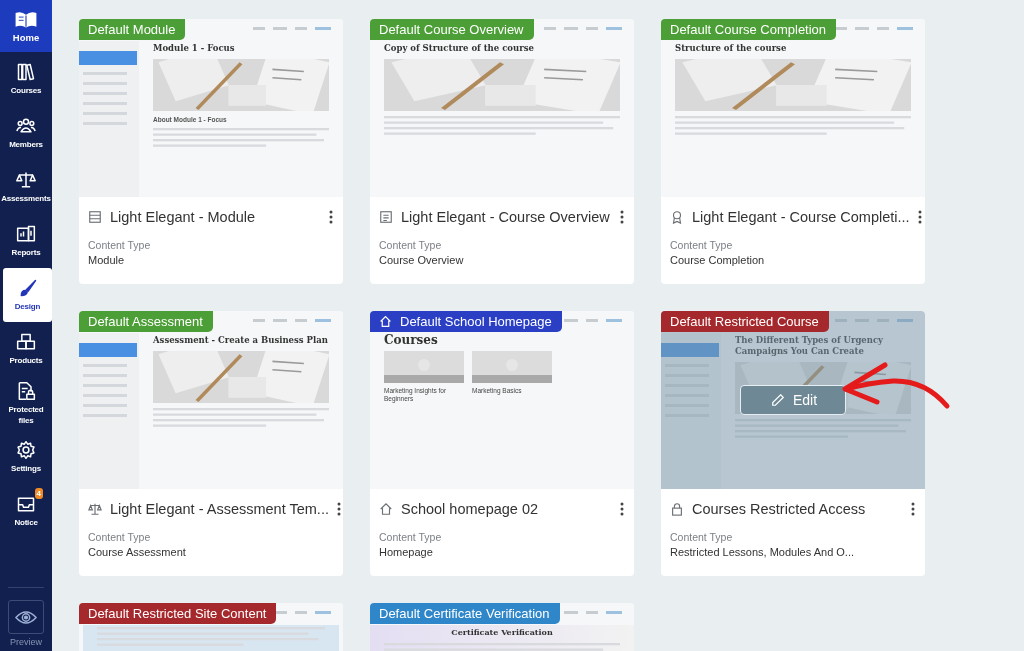  Describe the element at coordinates (95, 217) in the screenshot. I see `list-icon` at that location.